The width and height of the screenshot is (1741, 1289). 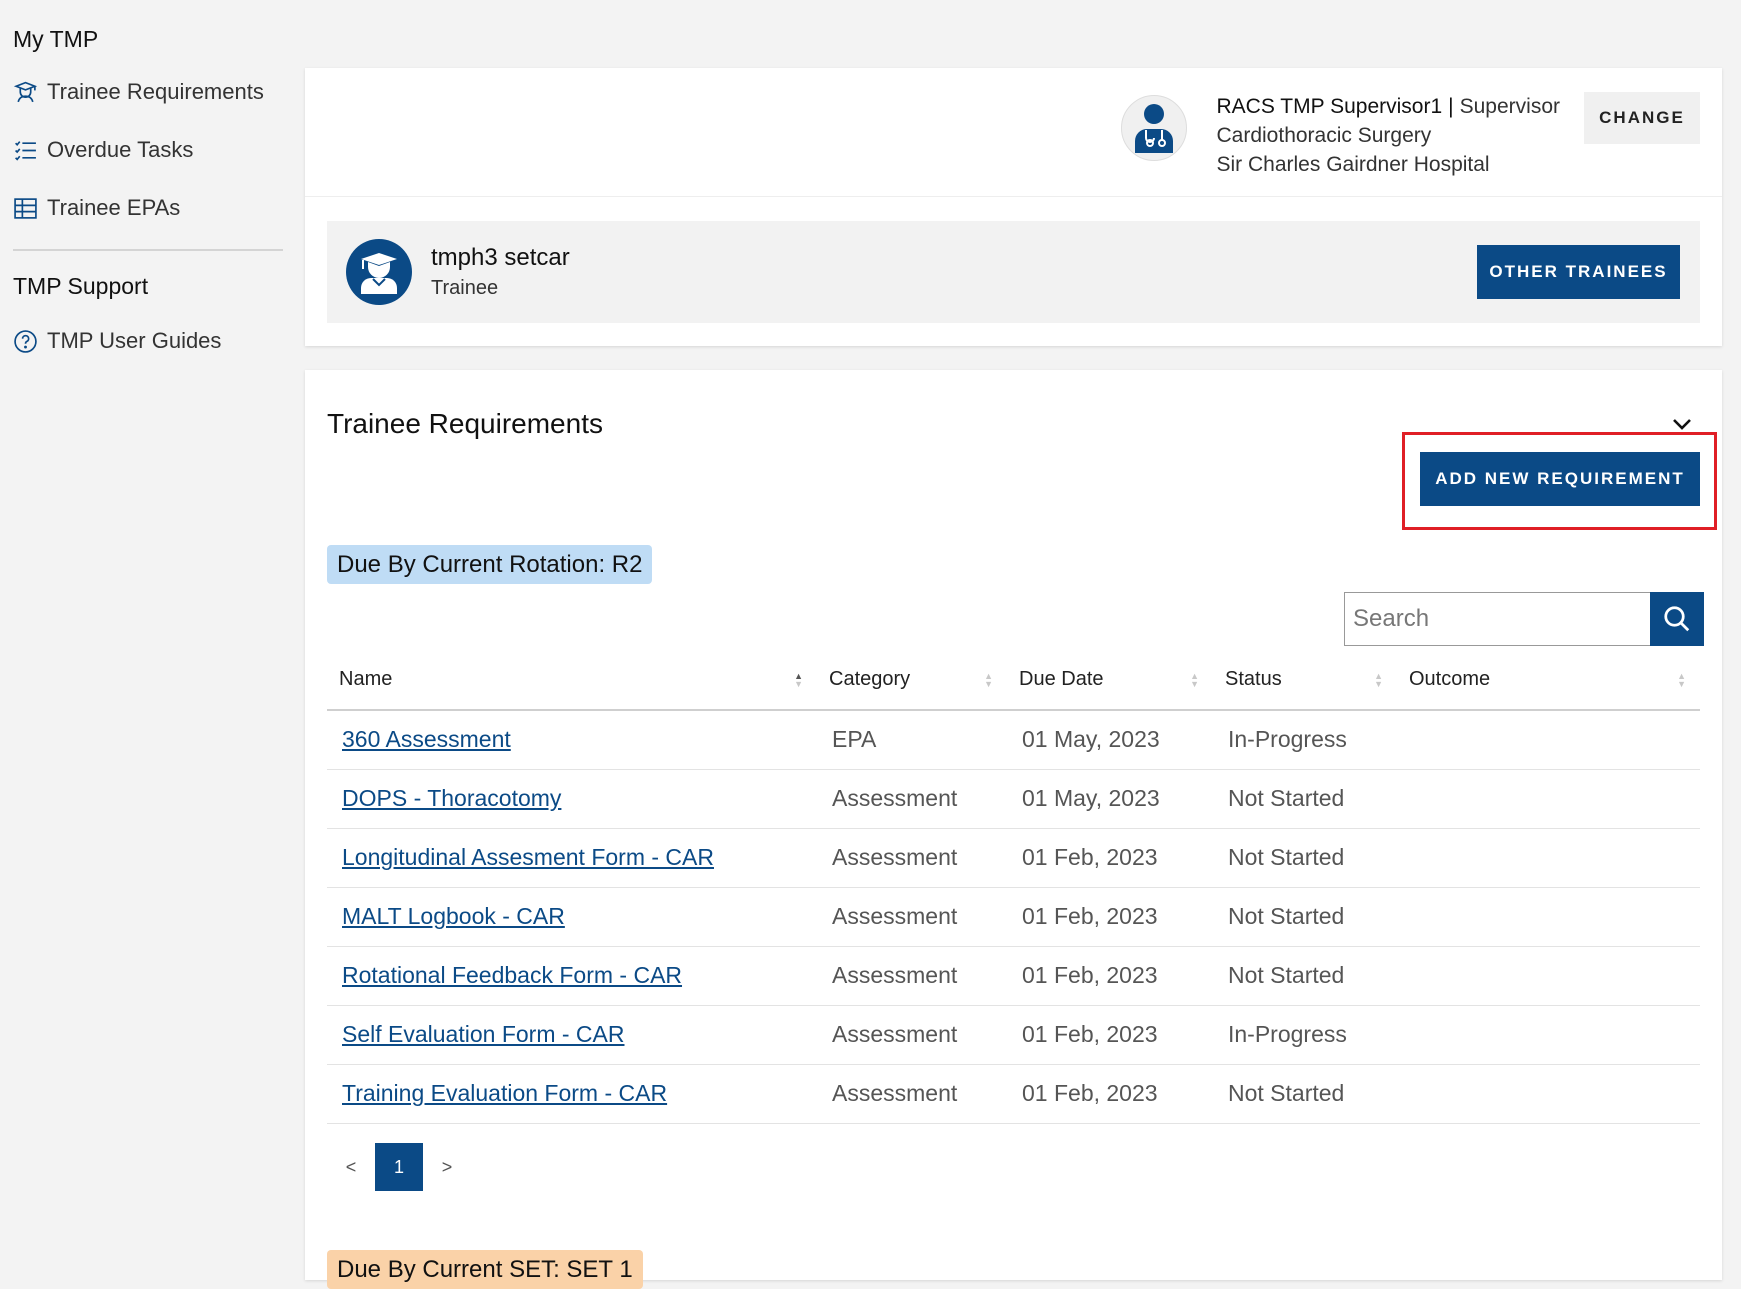 I want to click on column-label: Outcome, so click(x=1450, y=679).